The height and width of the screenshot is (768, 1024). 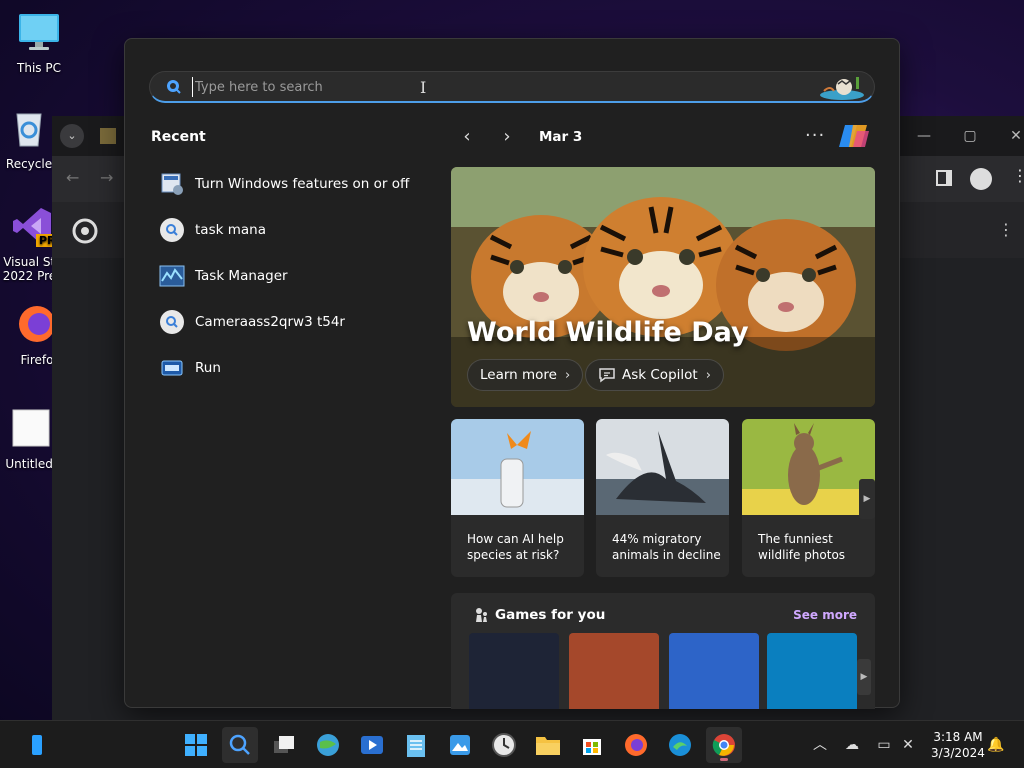 I want to click on running-indicator, so click(x=724, y=759).